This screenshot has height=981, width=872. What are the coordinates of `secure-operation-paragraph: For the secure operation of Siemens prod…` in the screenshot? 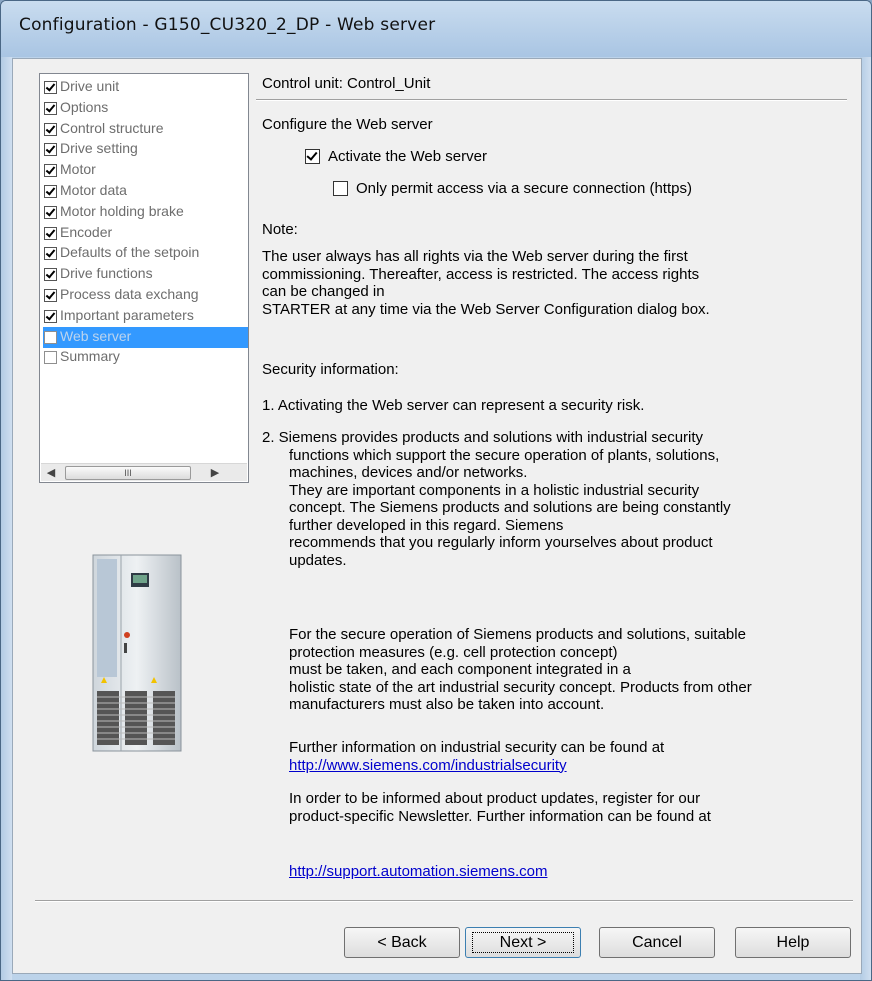 It's located at (520, 669).